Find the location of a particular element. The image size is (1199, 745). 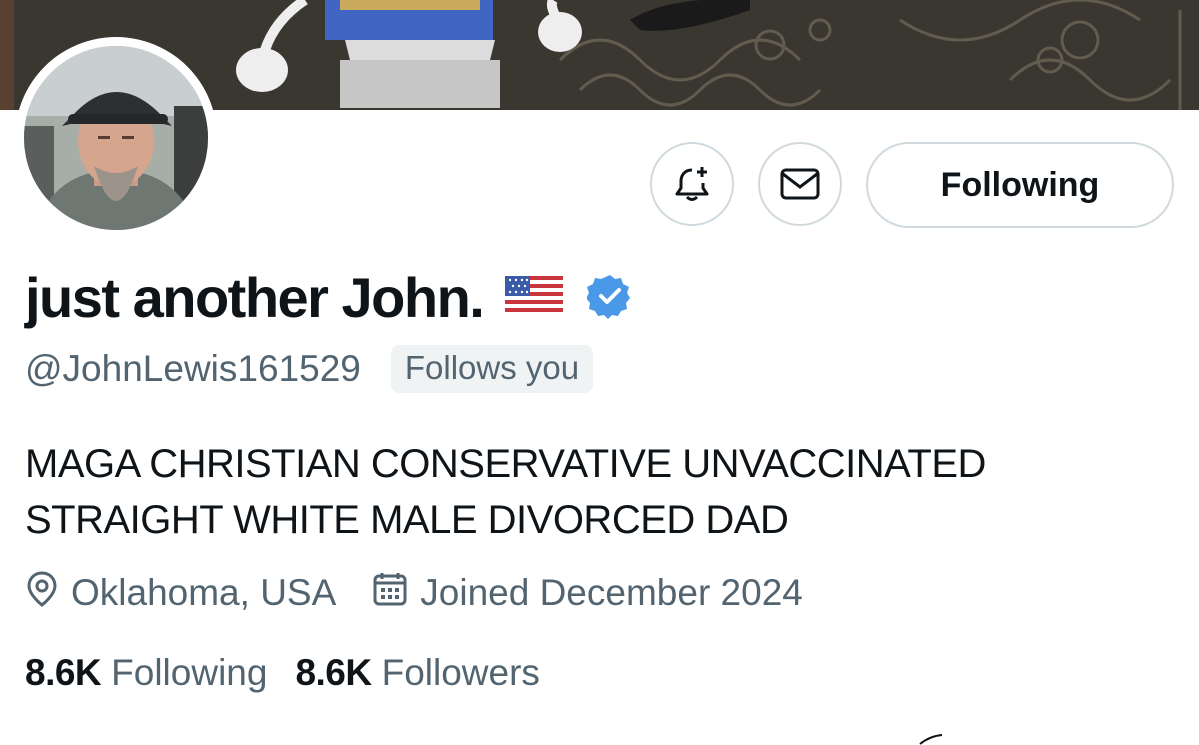

message-button is located at coordinates (800, 184).